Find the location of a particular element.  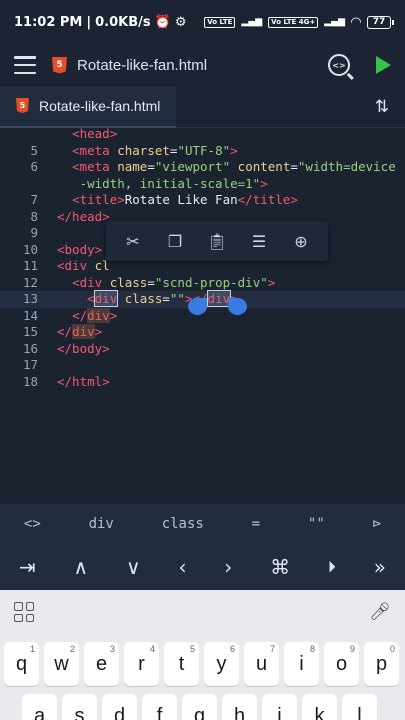

key-k: k is located at coordinates (319, 707).